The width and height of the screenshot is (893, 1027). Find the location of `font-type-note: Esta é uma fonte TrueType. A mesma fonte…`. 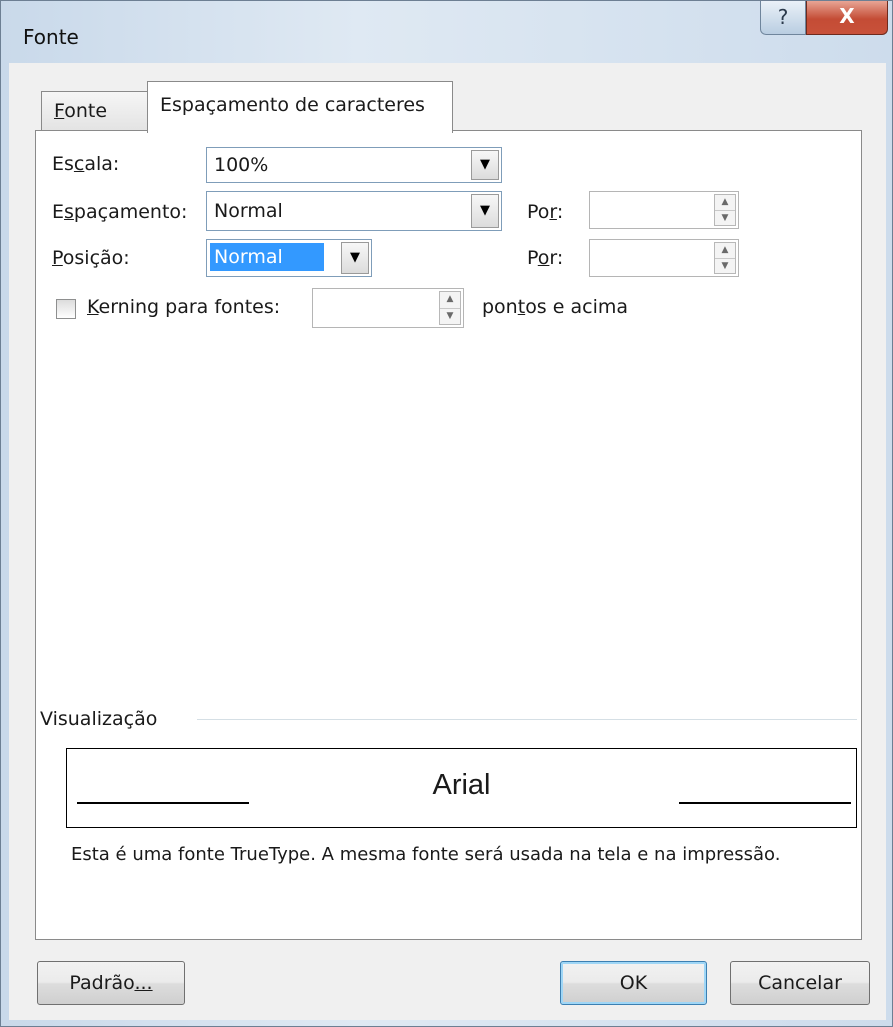

font-type-note: Esta é uma fonte TrueType. A mesma fonte… is located at coordinates (426, 854).